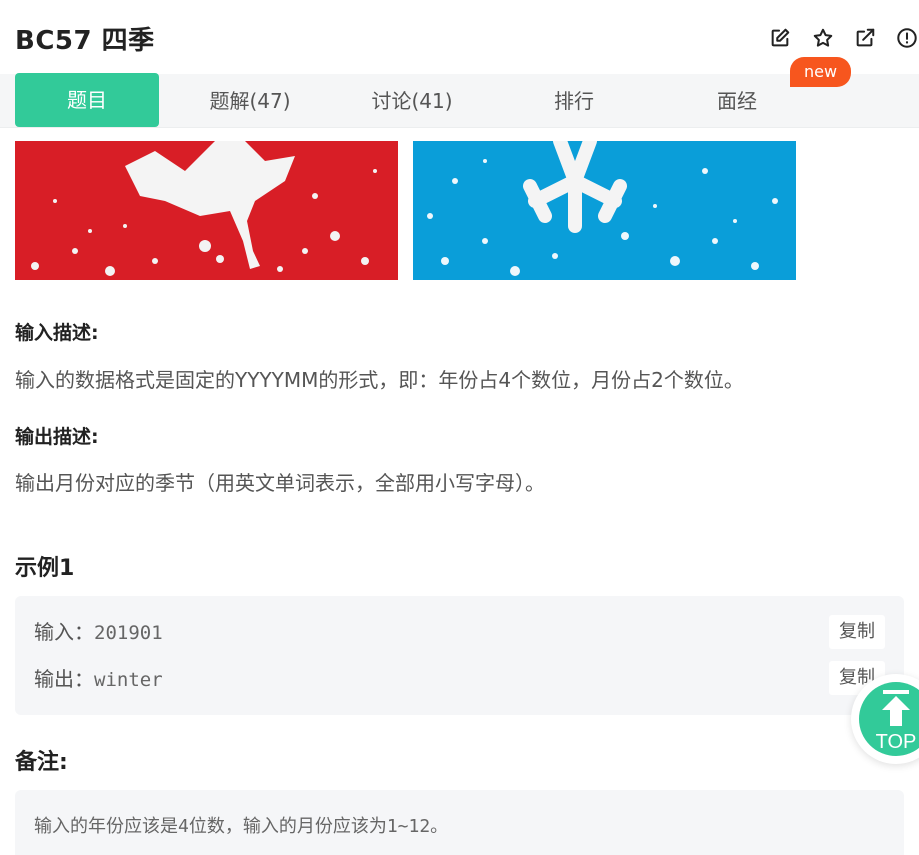 The image size is (919, 855). What do you see at coordinates (907, 38) in the screenshot?
I see `alert-icon` at bounding box center [907, 38].